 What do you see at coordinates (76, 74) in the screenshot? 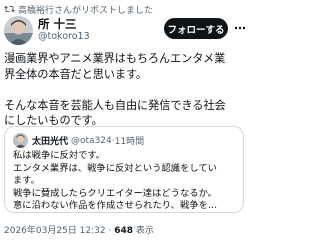
I see `post-line: 界全体の本音だと思います。` at bounding box center [76, 74].